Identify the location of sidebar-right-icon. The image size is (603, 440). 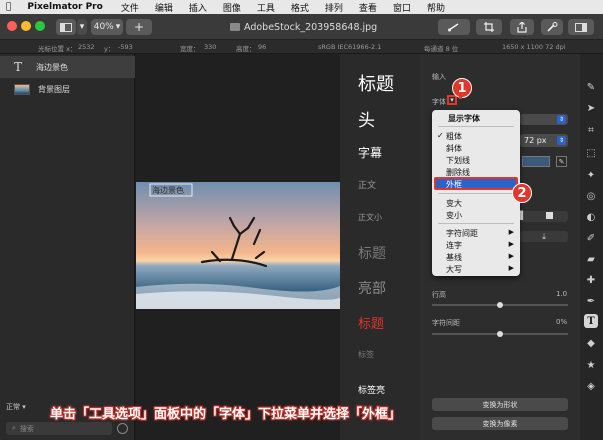
(581, 27).